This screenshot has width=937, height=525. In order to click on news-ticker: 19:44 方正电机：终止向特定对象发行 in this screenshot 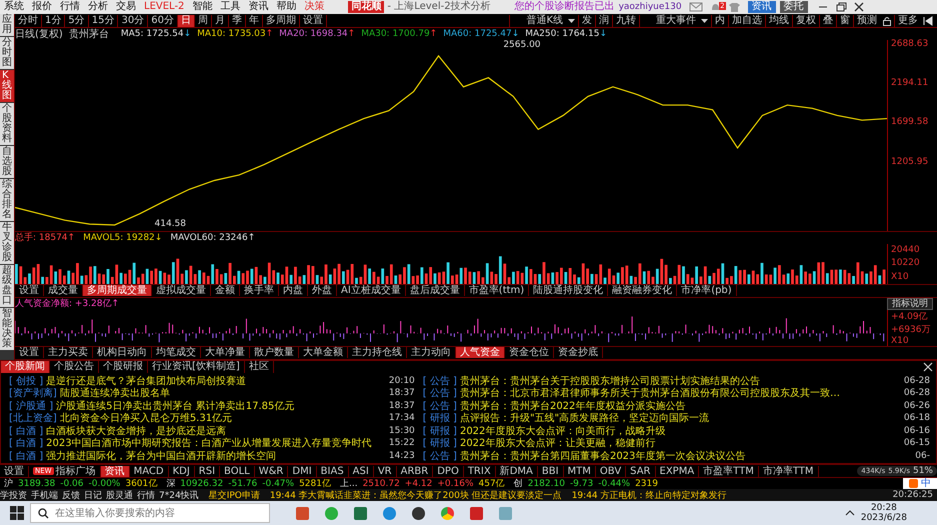, I will do `click(649, 495)`.